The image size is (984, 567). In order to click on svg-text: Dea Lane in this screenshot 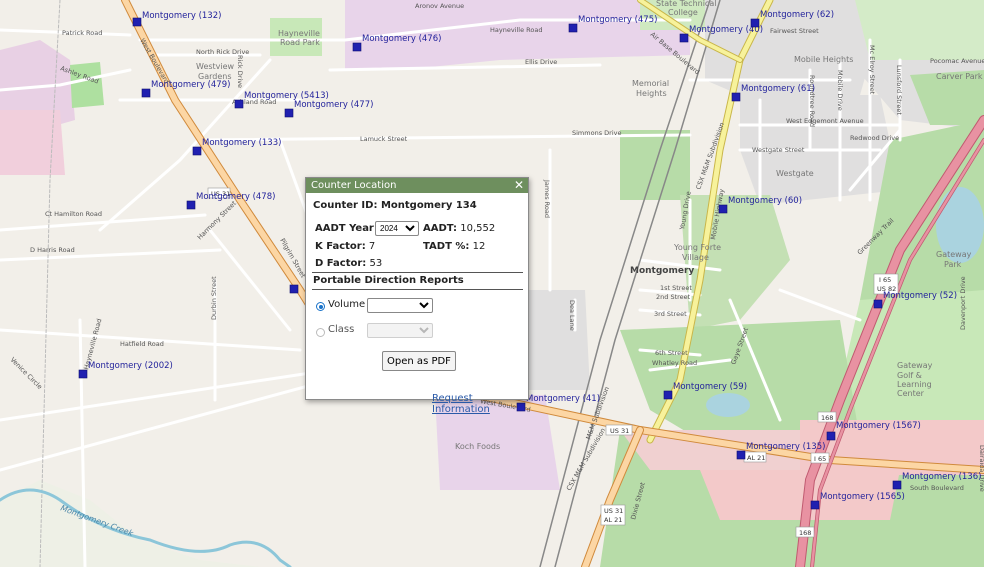, I will do `click(572, 315)`.